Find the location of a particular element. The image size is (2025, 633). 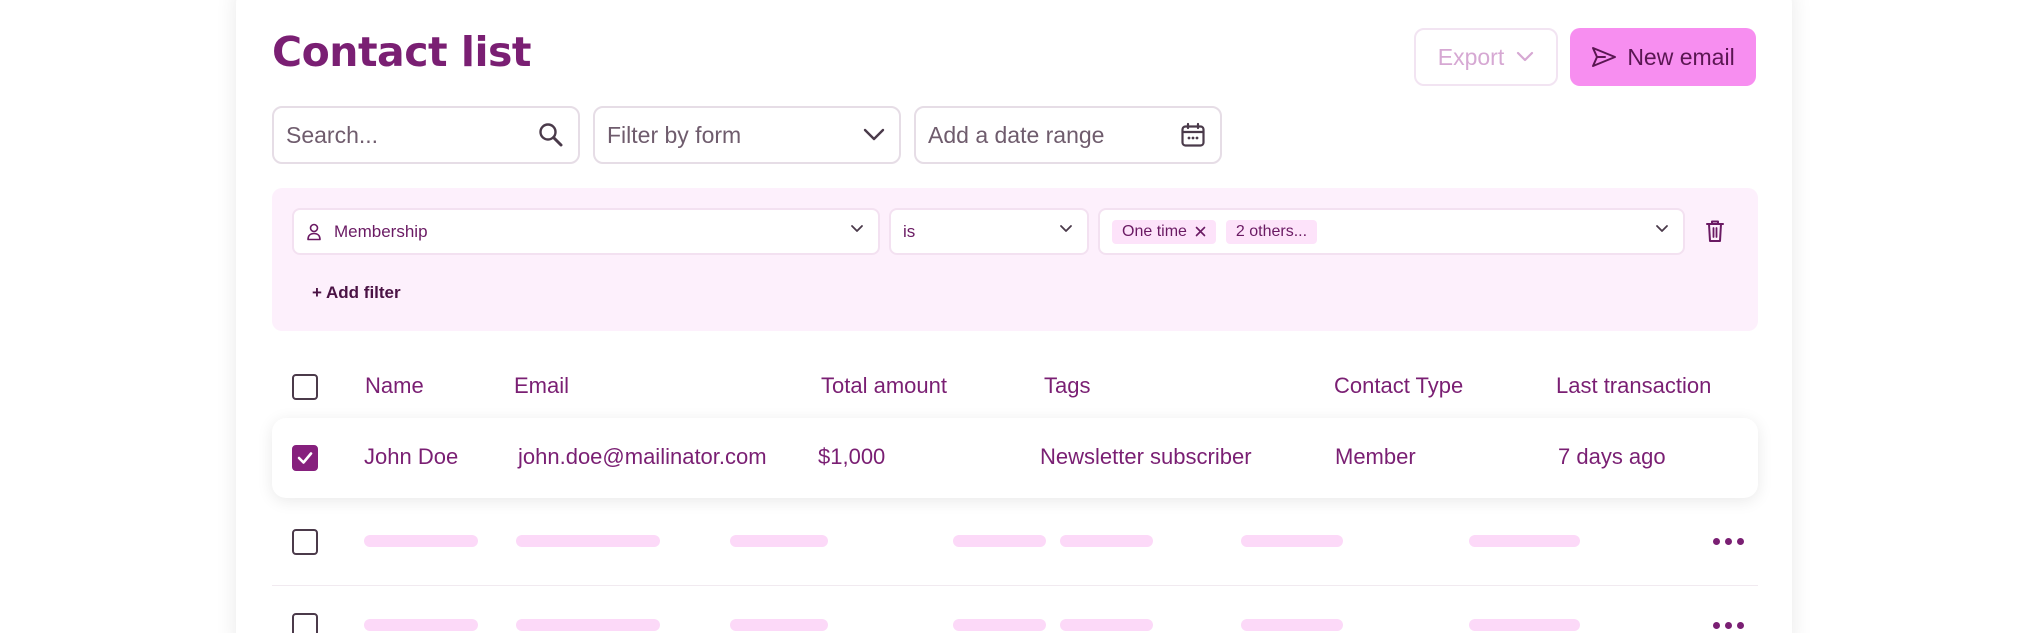

chip-label: One time is located at coordinates (1154, 231).